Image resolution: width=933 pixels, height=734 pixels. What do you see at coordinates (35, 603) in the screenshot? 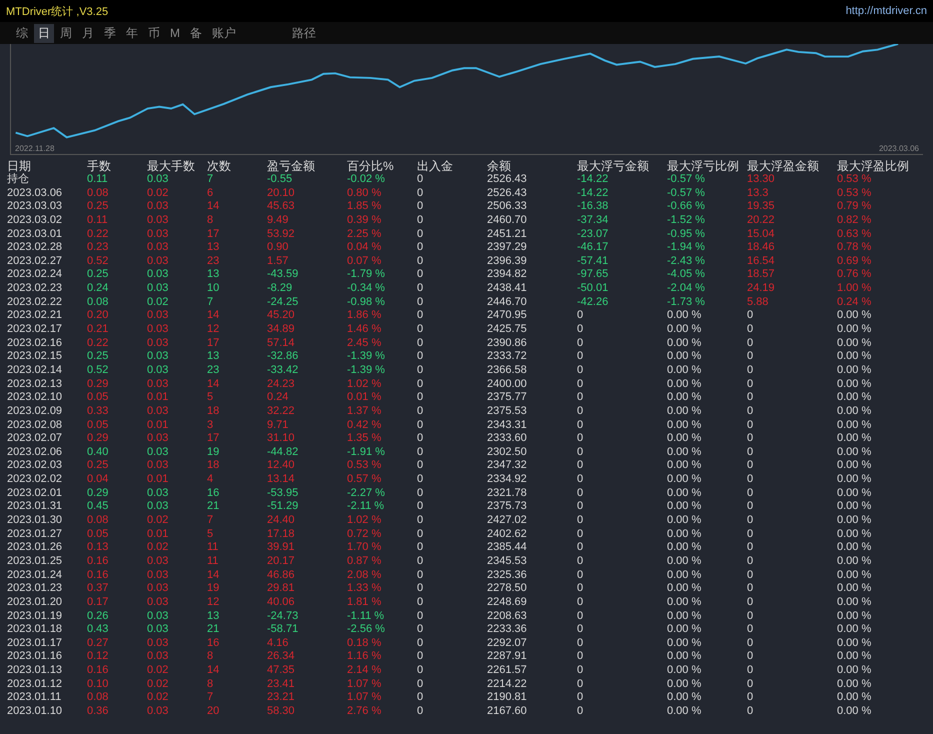
I see `table-cell-text: 2023.01.20` at bounding box center [35, 603].